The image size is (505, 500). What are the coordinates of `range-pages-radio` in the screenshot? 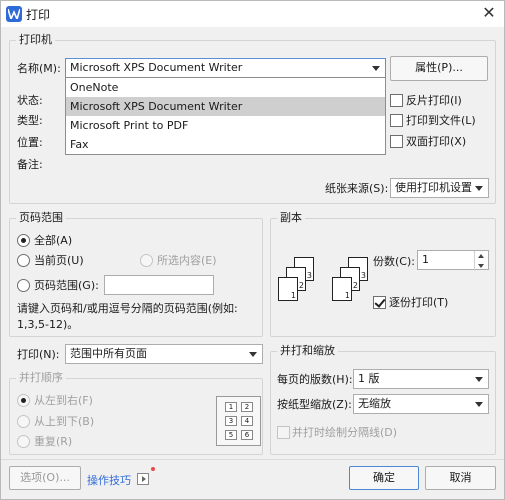 It's located at (23, 285).